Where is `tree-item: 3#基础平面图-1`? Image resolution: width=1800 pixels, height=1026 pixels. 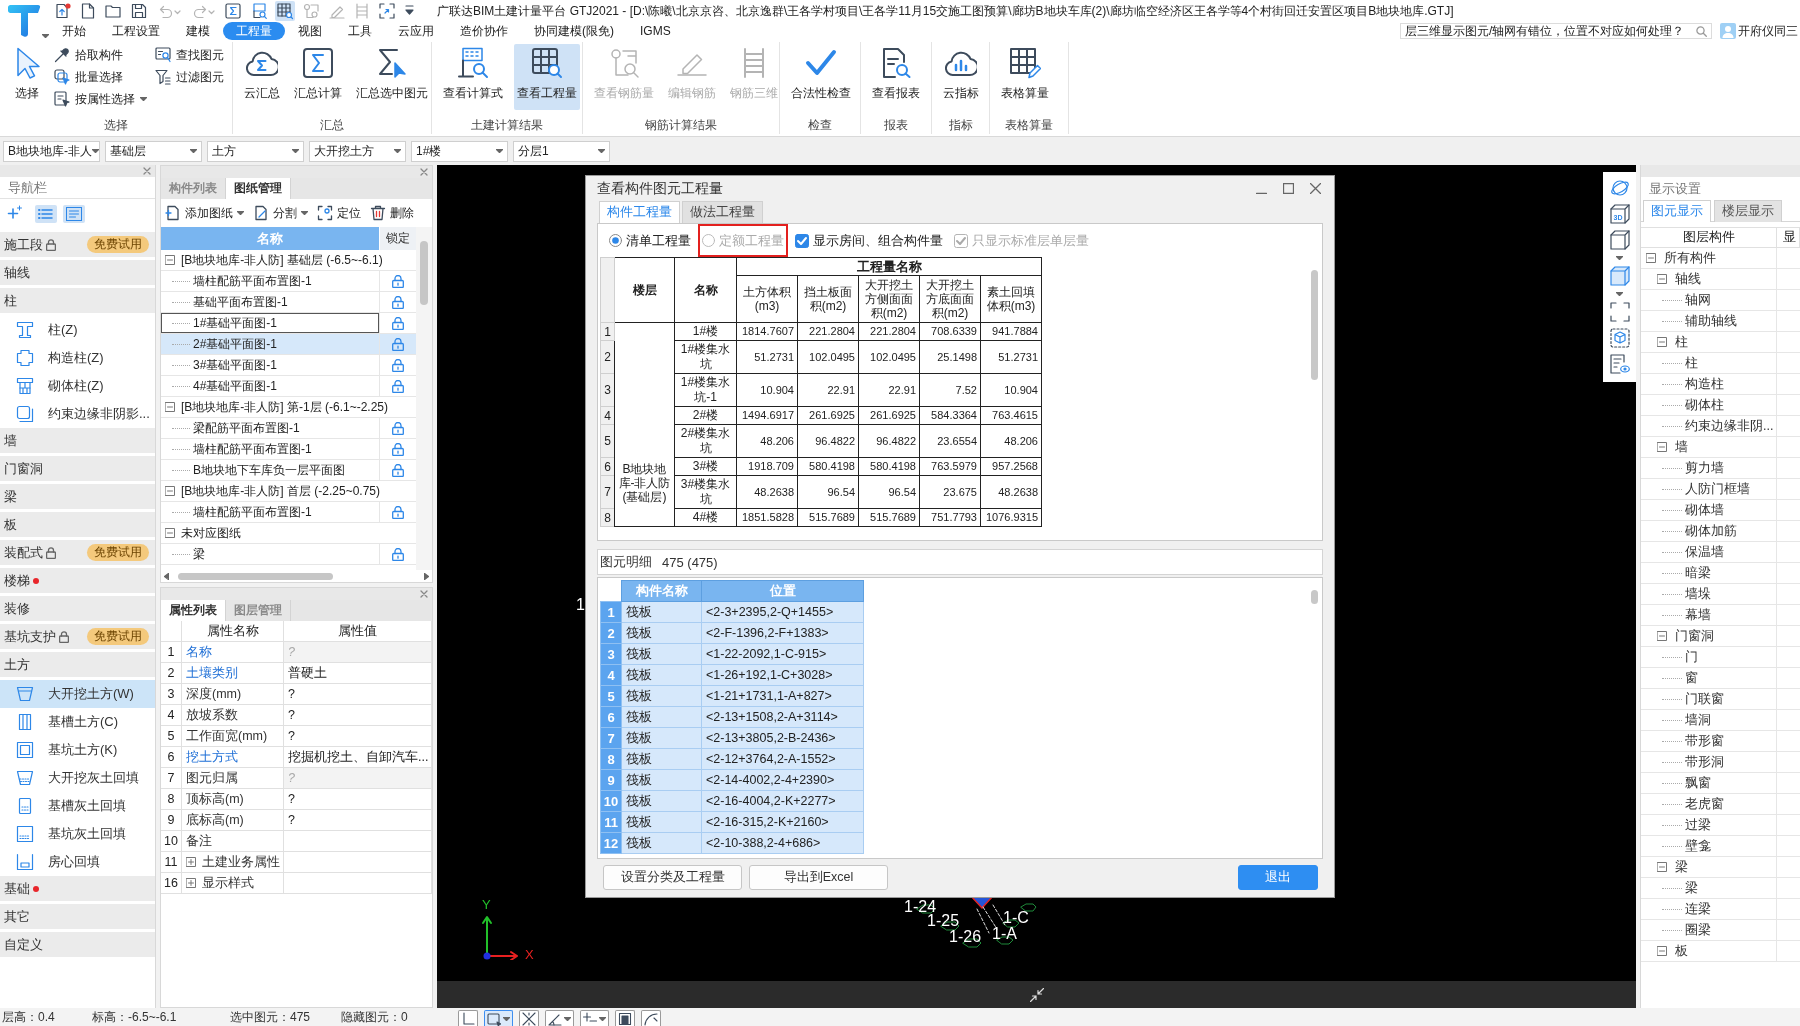
tree-item: 3#基础平面图-1 is located at coordinates (288, 365).